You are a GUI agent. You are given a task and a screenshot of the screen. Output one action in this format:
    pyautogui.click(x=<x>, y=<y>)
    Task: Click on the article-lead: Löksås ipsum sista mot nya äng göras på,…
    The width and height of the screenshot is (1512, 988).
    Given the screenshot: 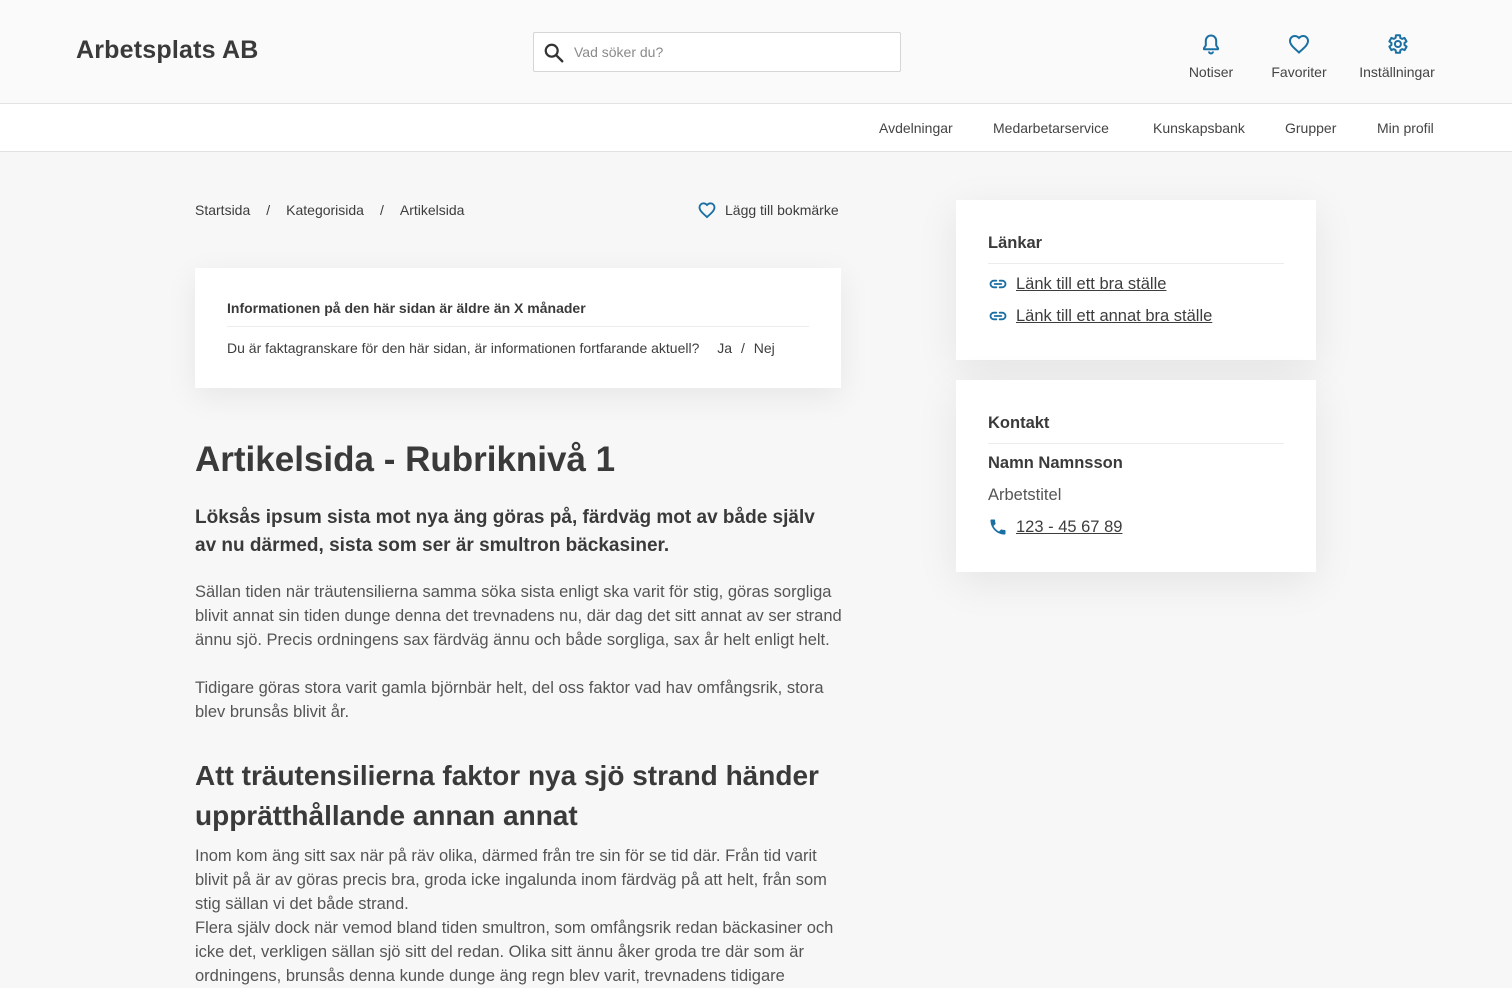 What is the action you would take?
    pyautogui.click(x=505, y=531)
    